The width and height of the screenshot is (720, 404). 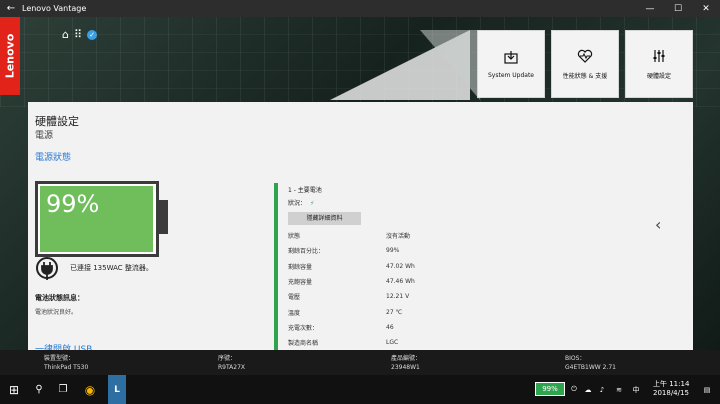 I want to click on detail-value: 27 ℃, so click(x=394, y=312).